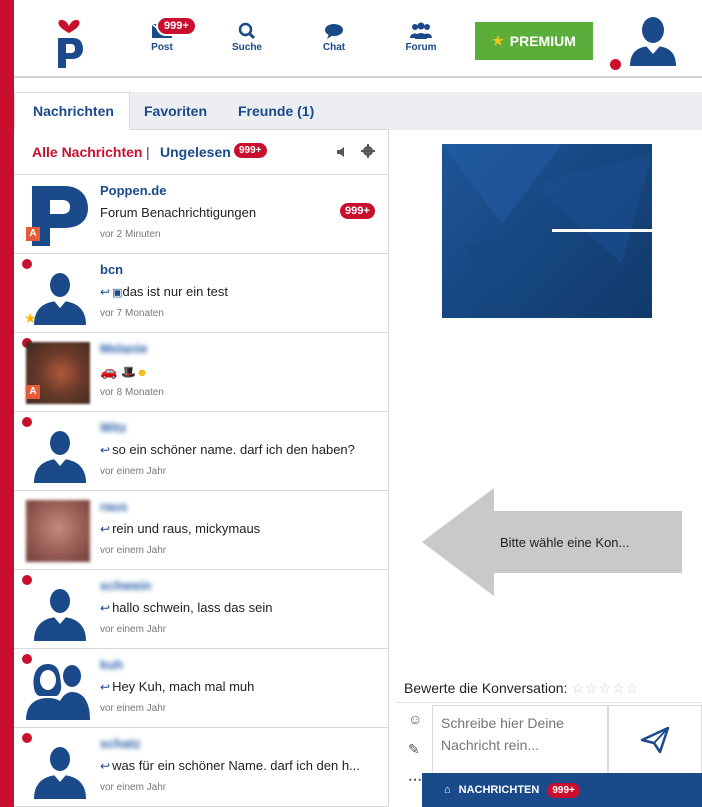 The width and height of the screenshot is (702, 807). I want to click on notification-count: 999+, so click(563, 790).